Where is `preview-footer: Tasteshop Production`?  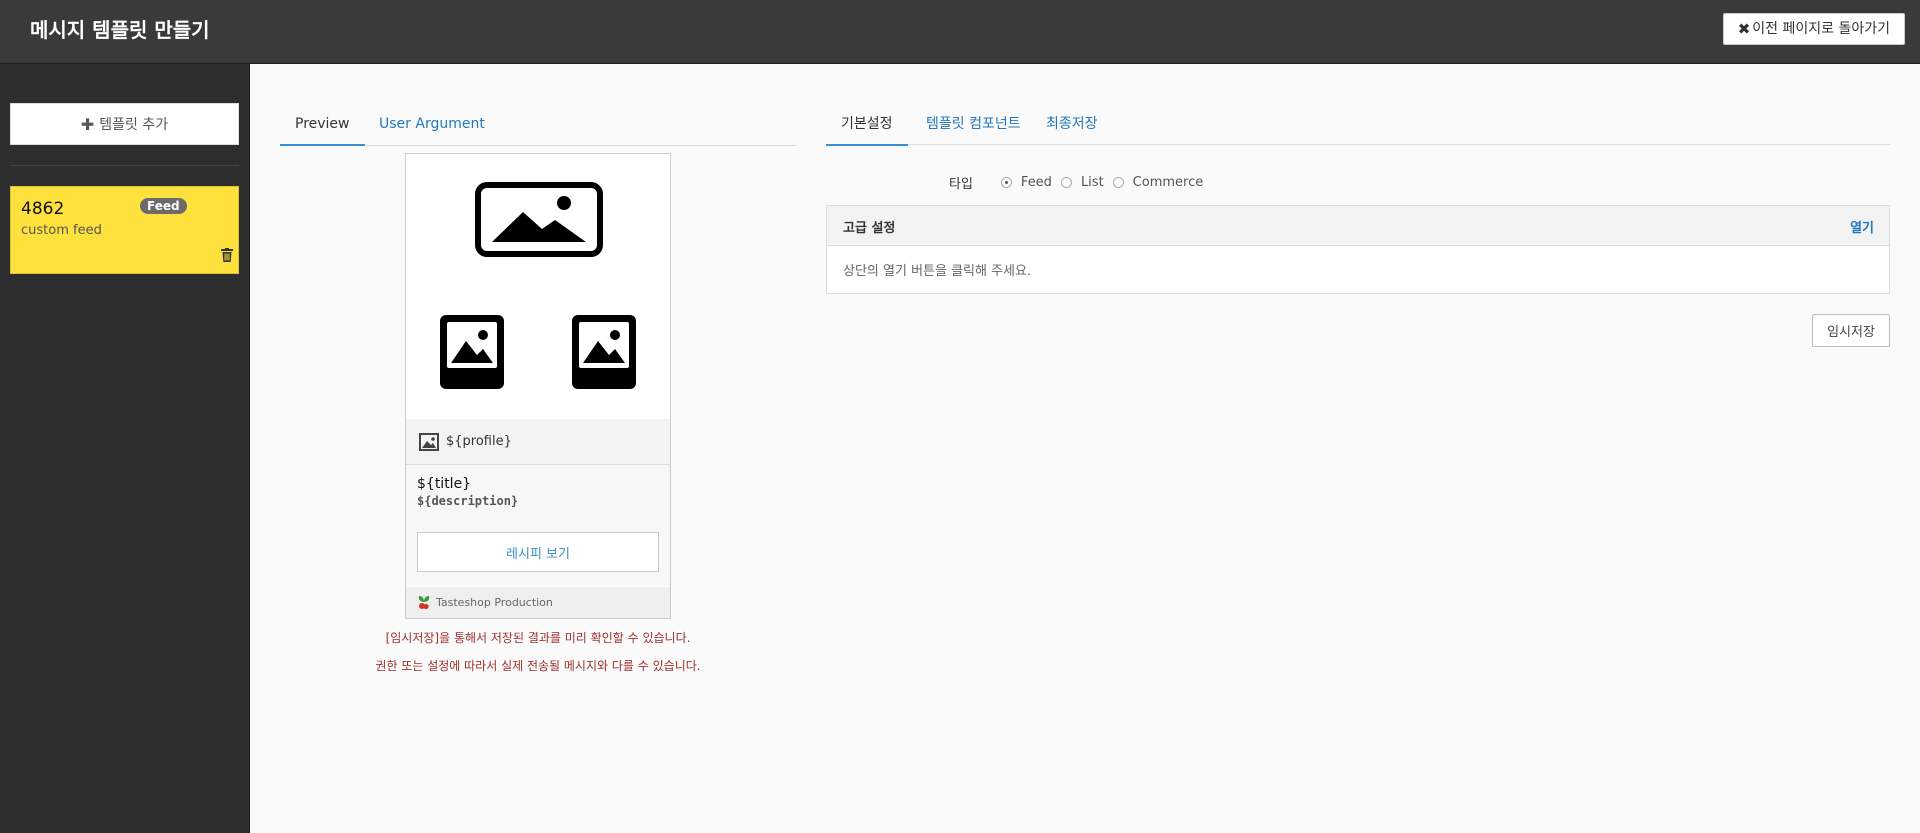 preview-footer: Tasteshop Production is located at coordinates (538, 602).